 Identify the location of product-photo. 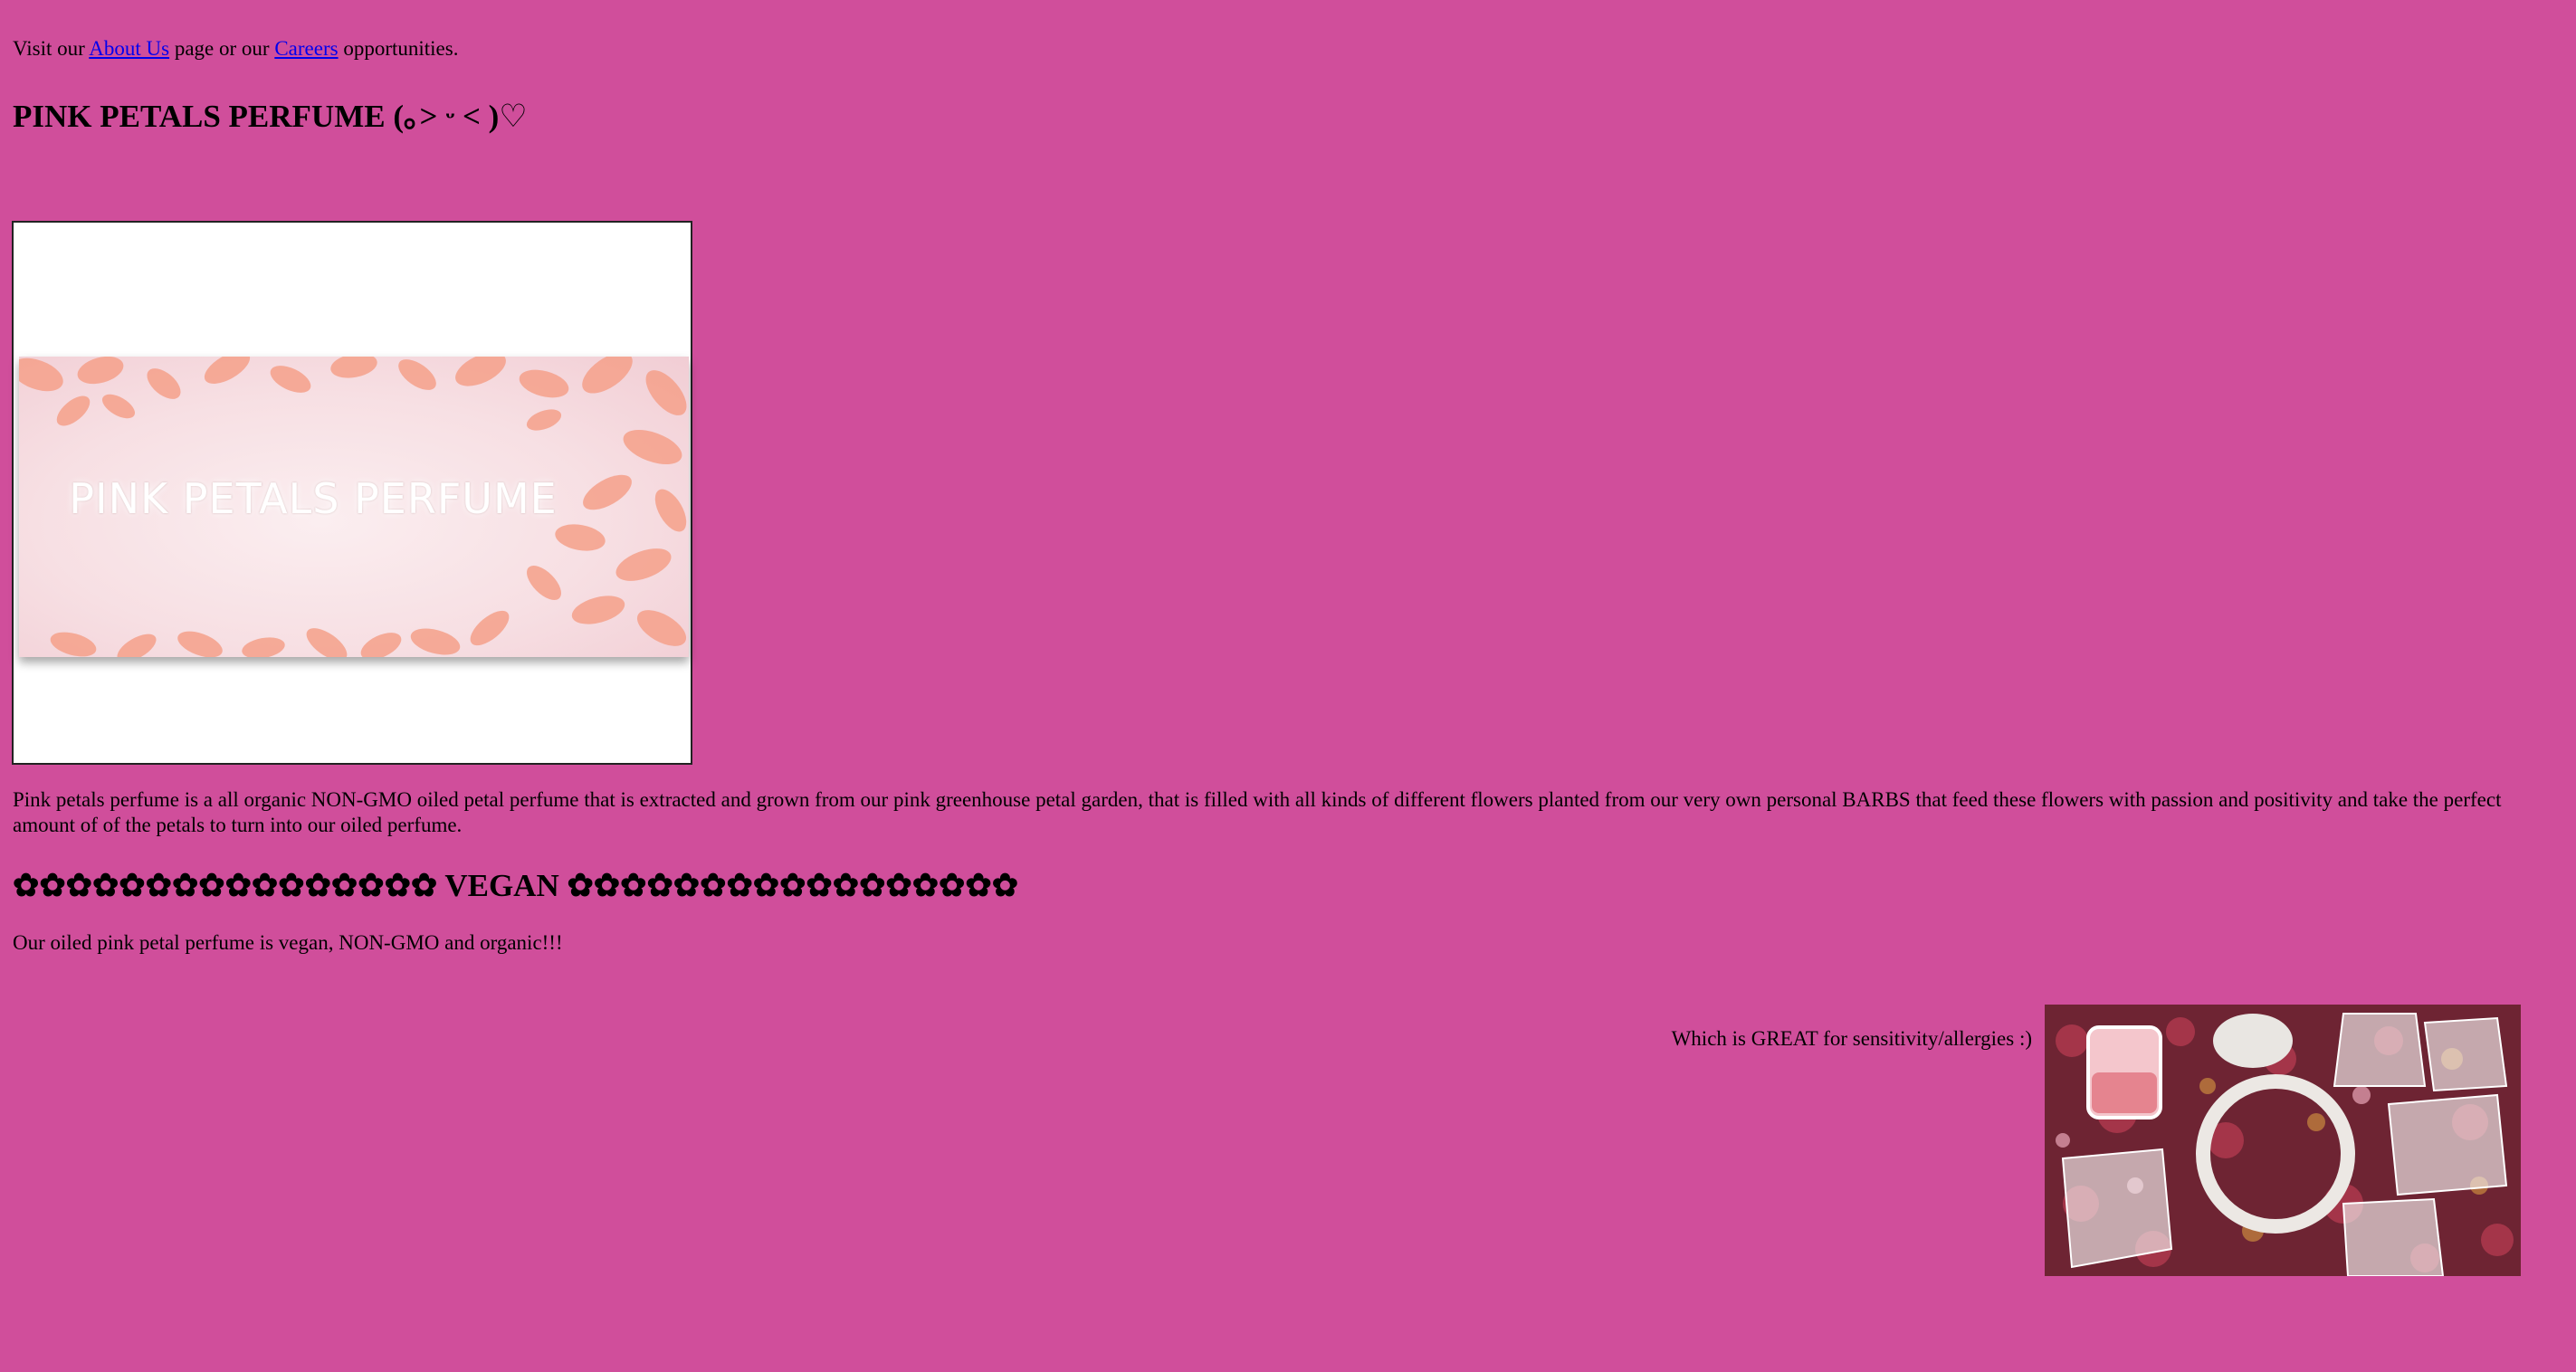
(2283, 1140).